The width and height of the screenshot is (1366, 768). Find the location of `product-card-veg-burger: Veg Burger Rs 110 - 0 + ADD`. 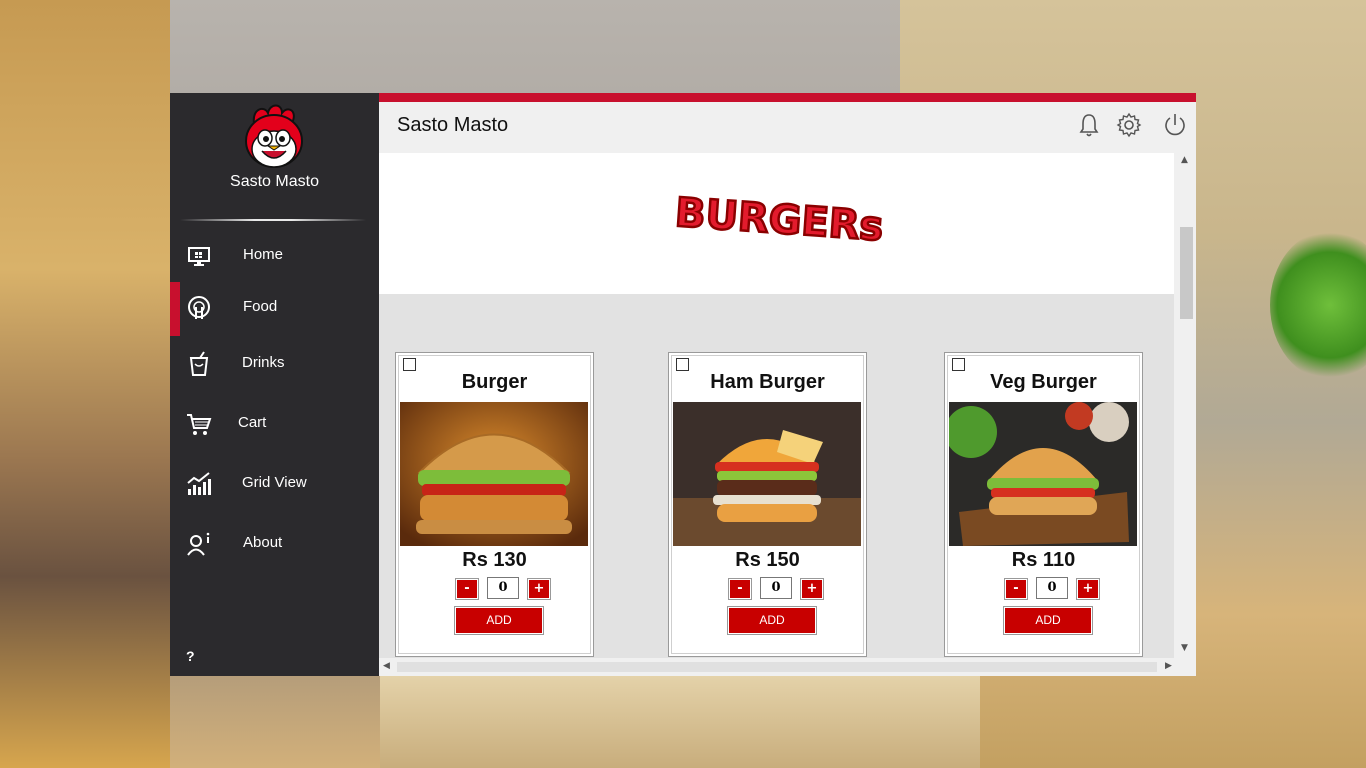

product-card-veg-burger: Veg Burger Rs 110 - 0 + ADD is located at coordinates (1043, 504).